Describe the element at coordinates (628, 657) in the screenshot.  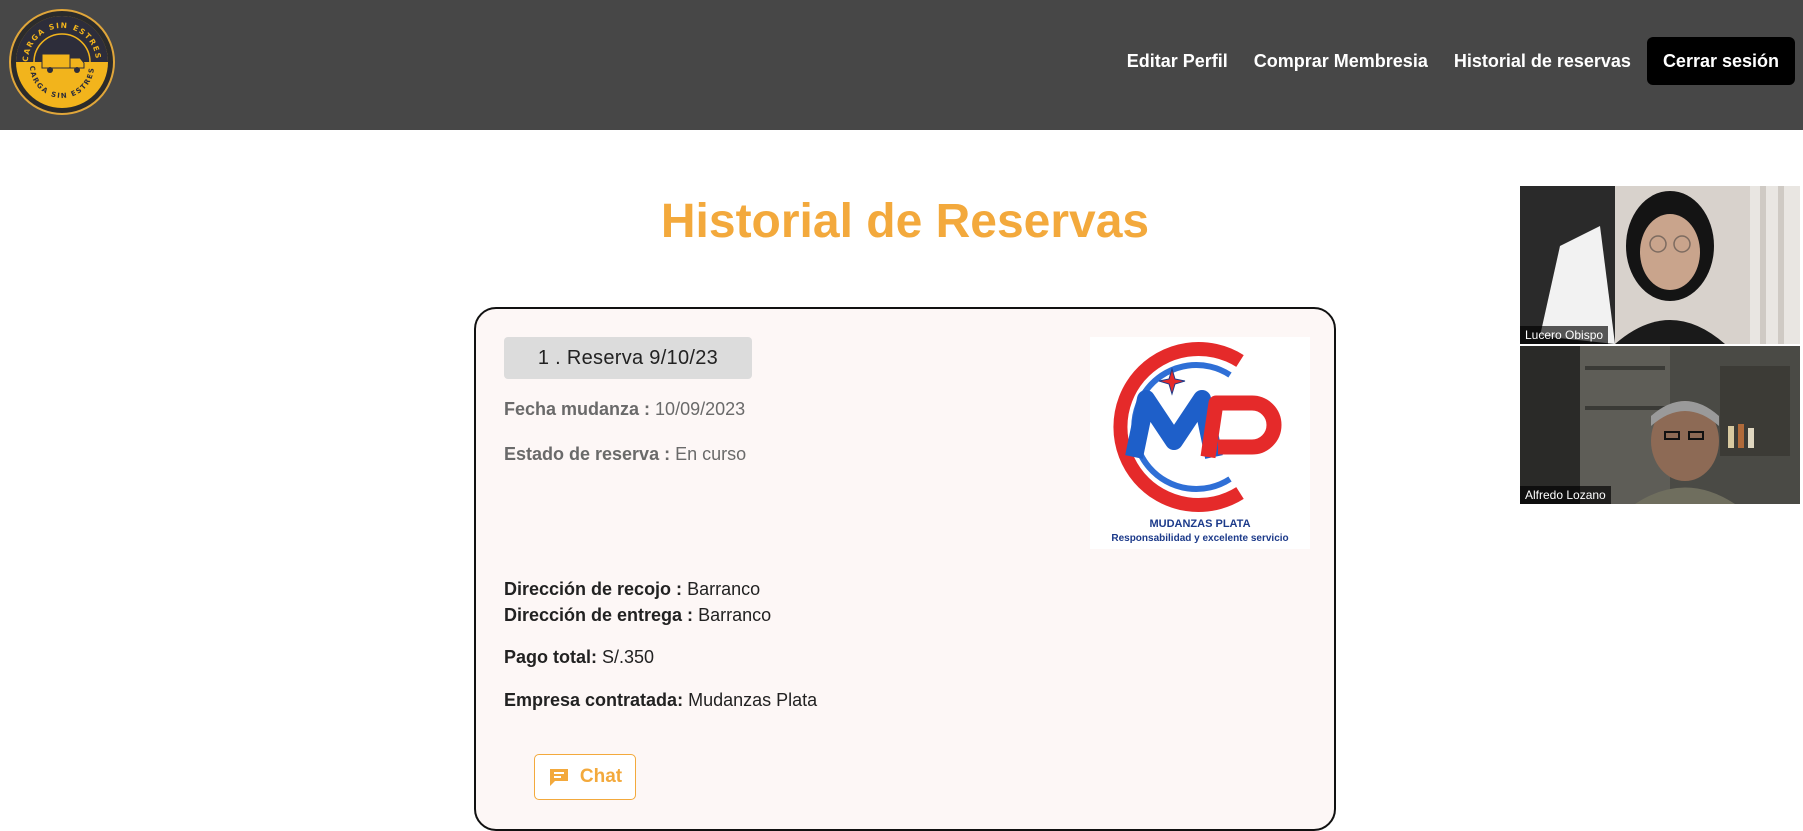
I see `pago-total-value: S/.350` at that location.